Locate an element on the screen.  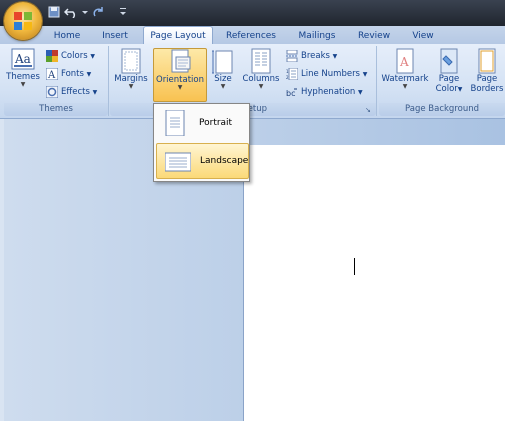
orientation-icon is located at coordinates (181, 61).